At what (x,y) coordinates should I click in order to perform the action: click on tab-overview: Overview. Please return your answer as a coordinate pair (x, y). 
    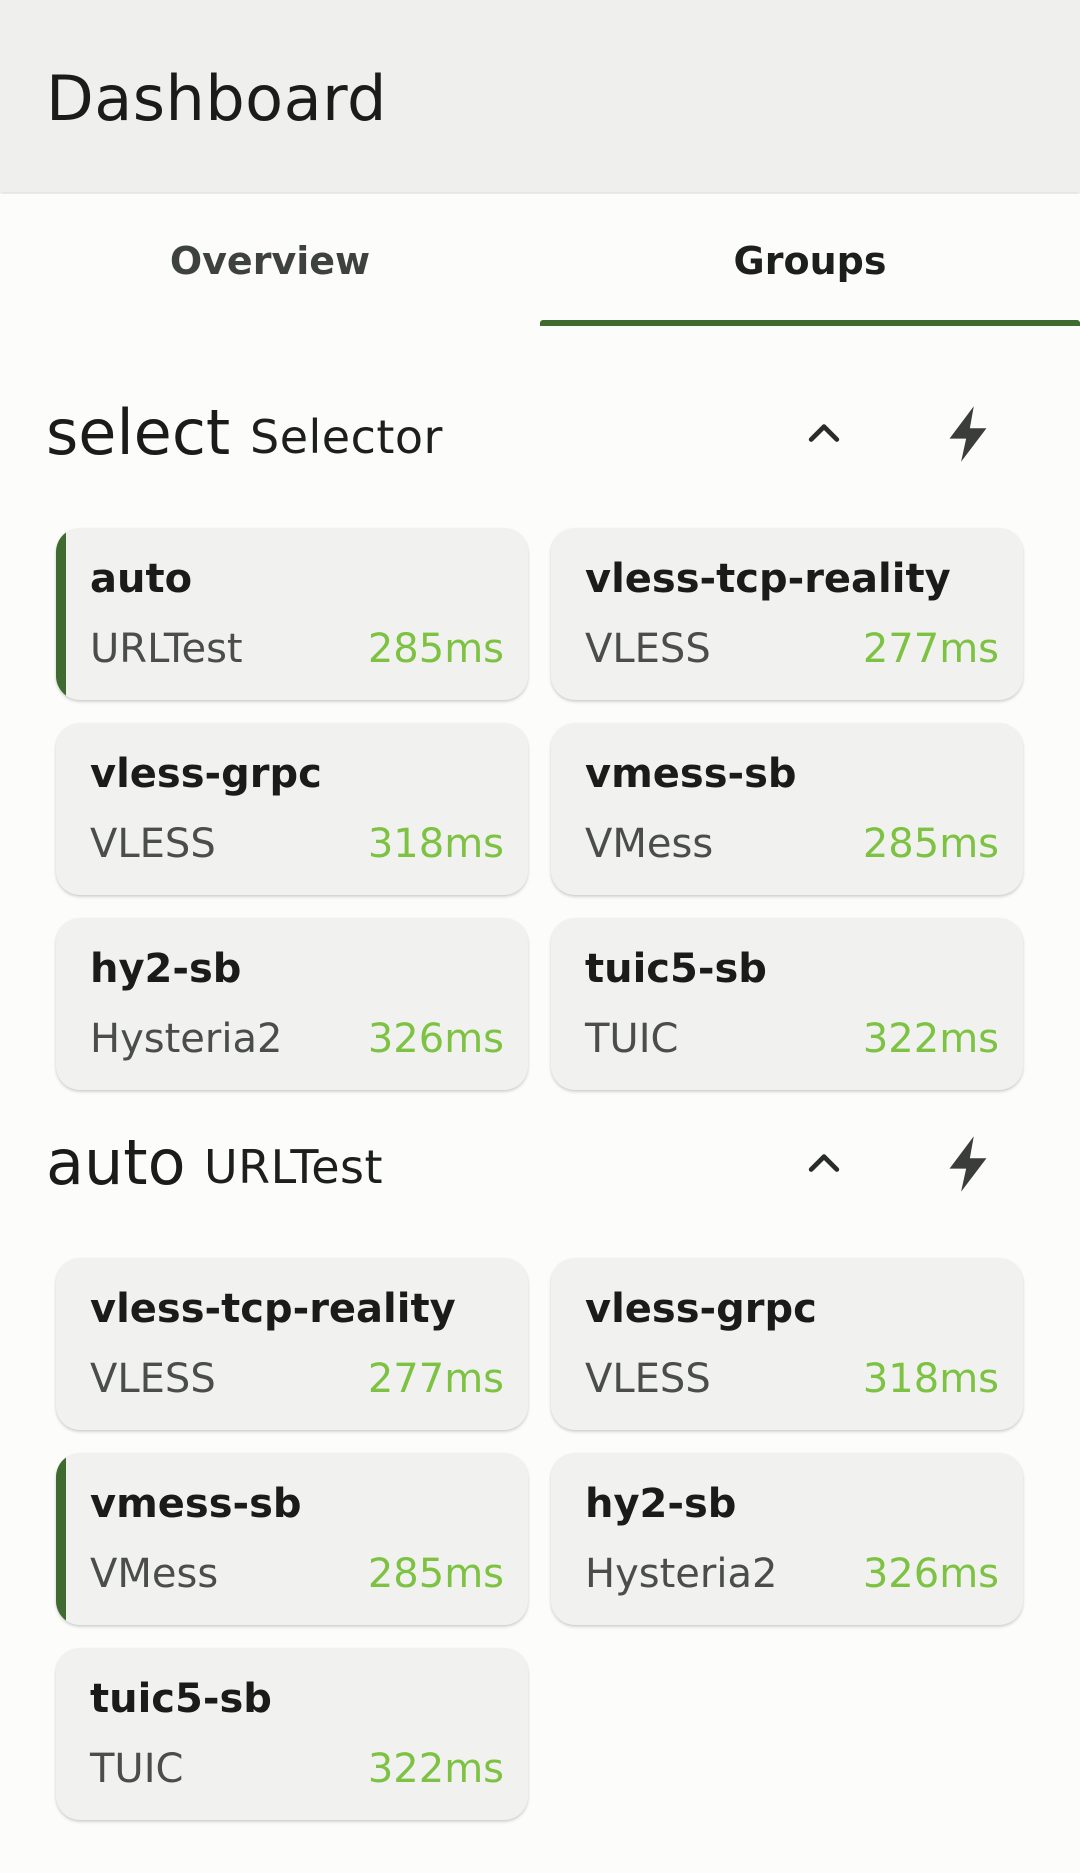
    Looking at the image, I should click on (270, 261).